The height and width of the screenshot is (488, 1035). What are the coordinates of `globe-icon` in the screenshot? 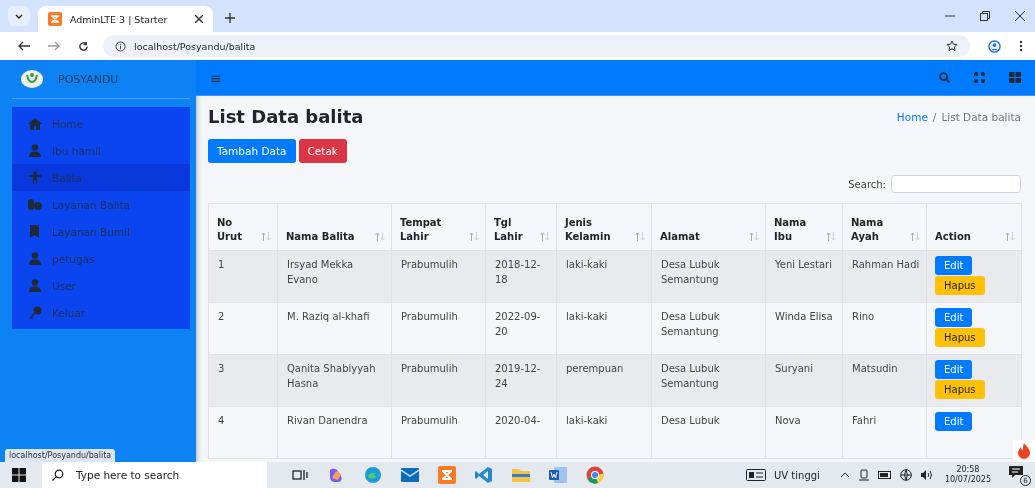 It's located at (905, 475).